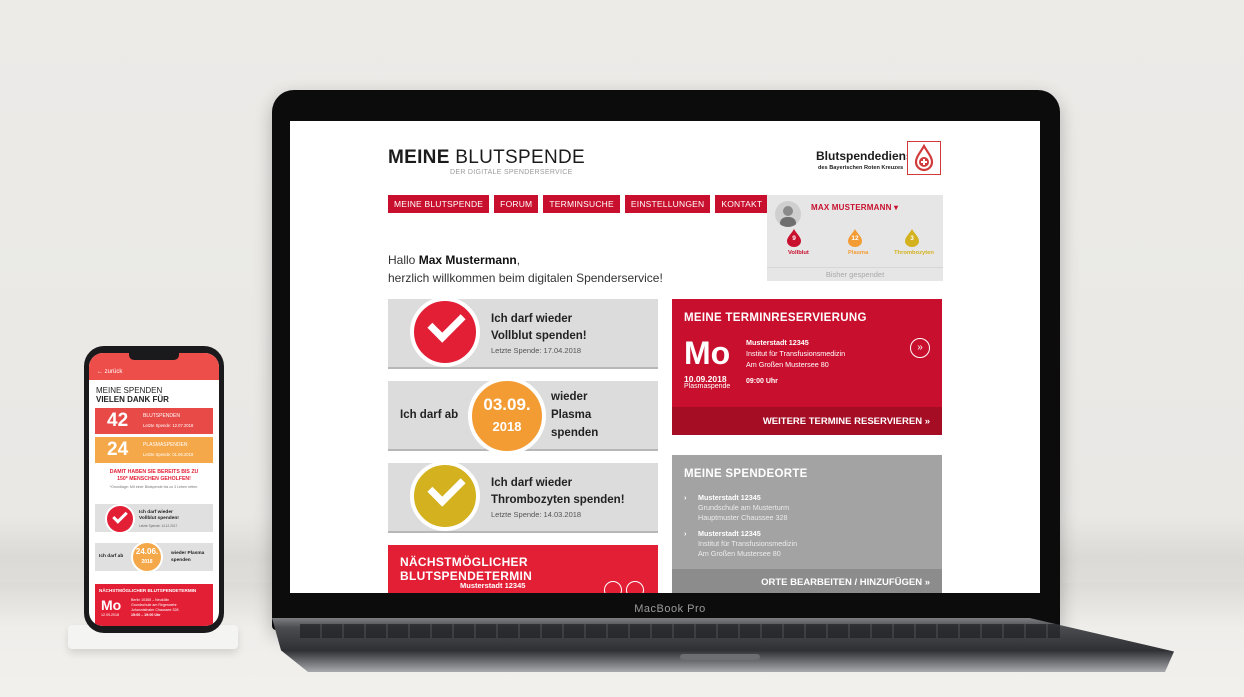  Describe the element at coordinates (858, 253) in the screenshot. I see `plasma-label: Plasma` at that location.